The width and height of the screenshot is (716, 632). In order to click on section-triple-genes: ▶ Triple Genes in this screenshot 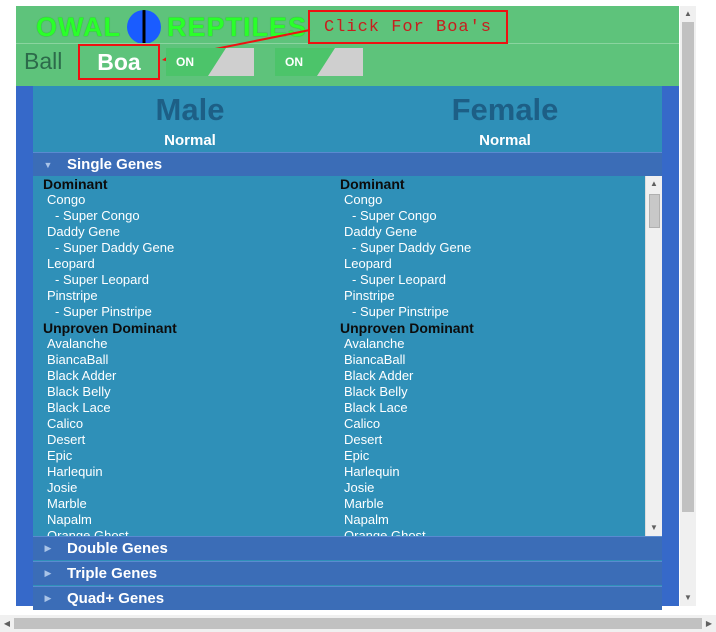, I will do `click(347, 573)`.